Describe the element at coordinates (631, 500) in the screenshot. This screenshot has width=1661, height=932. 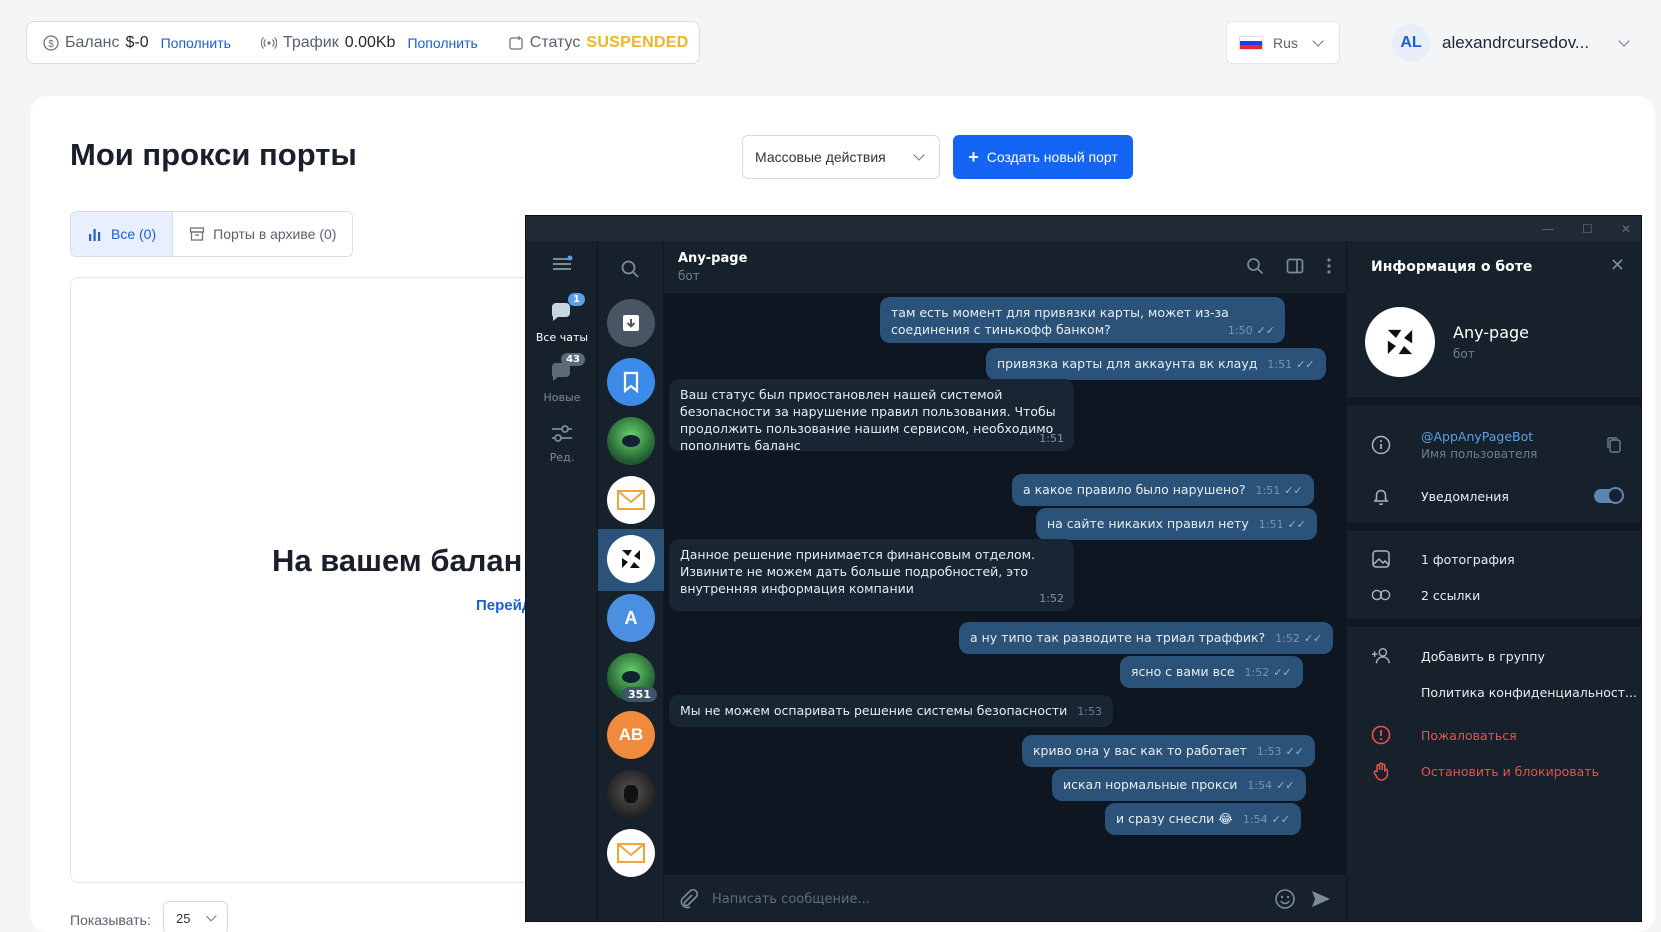
I see `chat-item-mail` at that location.